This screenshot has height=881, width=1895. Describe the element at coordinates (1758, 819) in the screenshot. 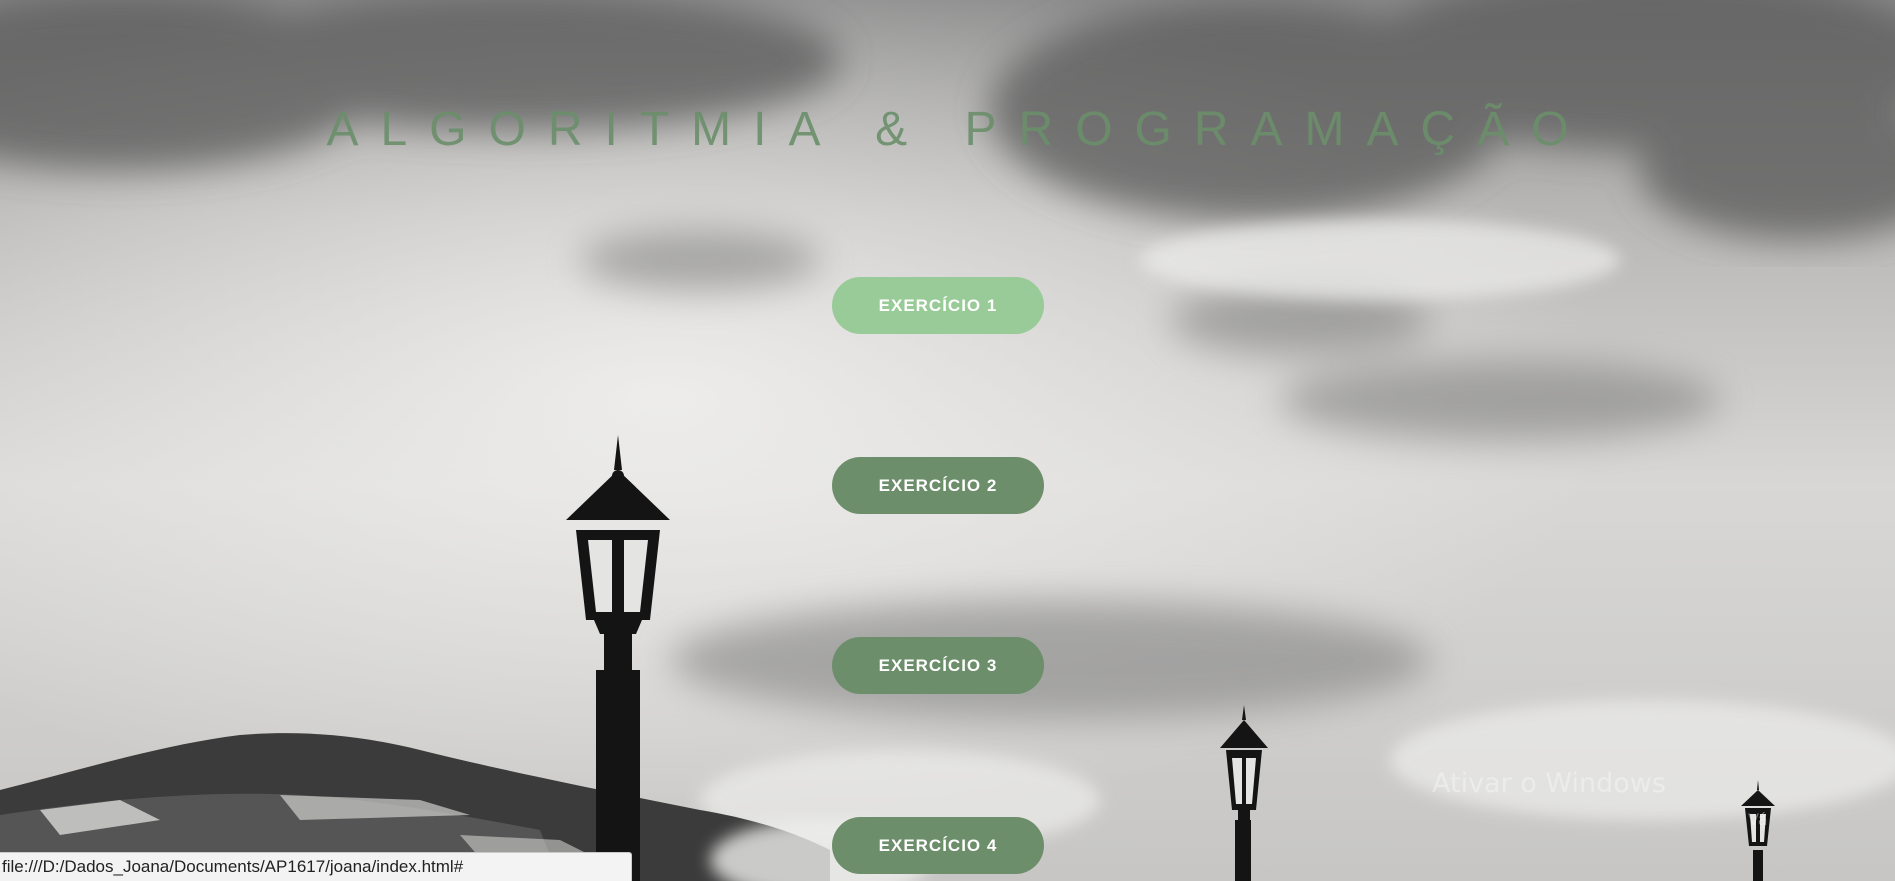

I see `windows-activation-subtext: Vá` at that location.